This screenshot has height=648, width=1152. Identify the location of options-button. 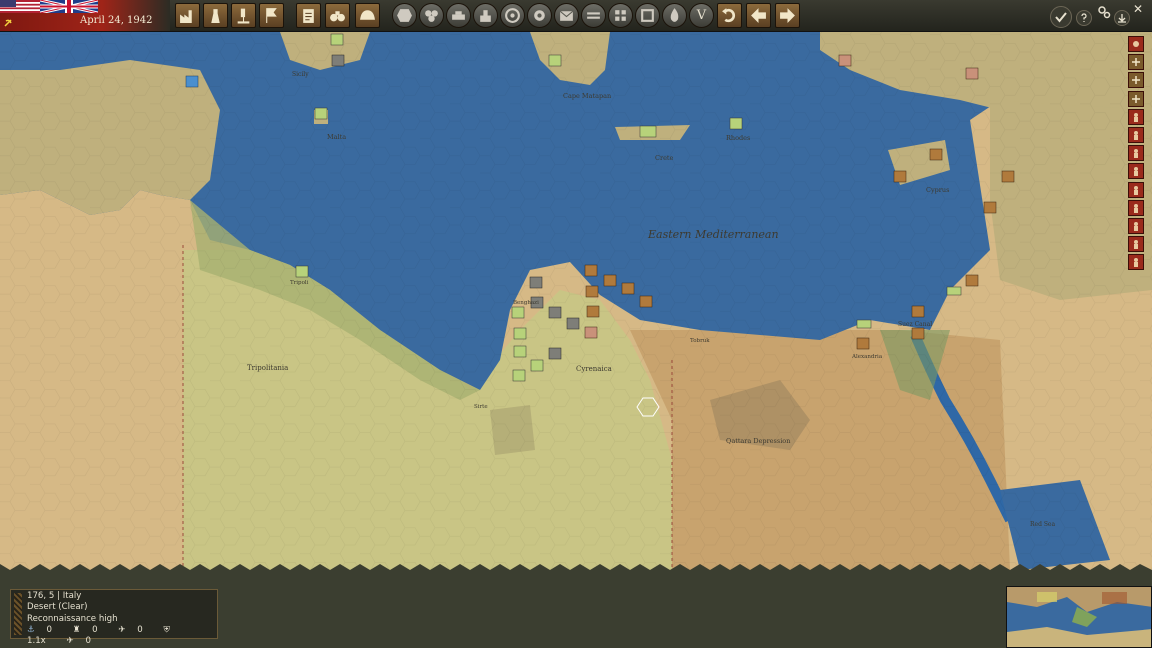
(1104, 12).